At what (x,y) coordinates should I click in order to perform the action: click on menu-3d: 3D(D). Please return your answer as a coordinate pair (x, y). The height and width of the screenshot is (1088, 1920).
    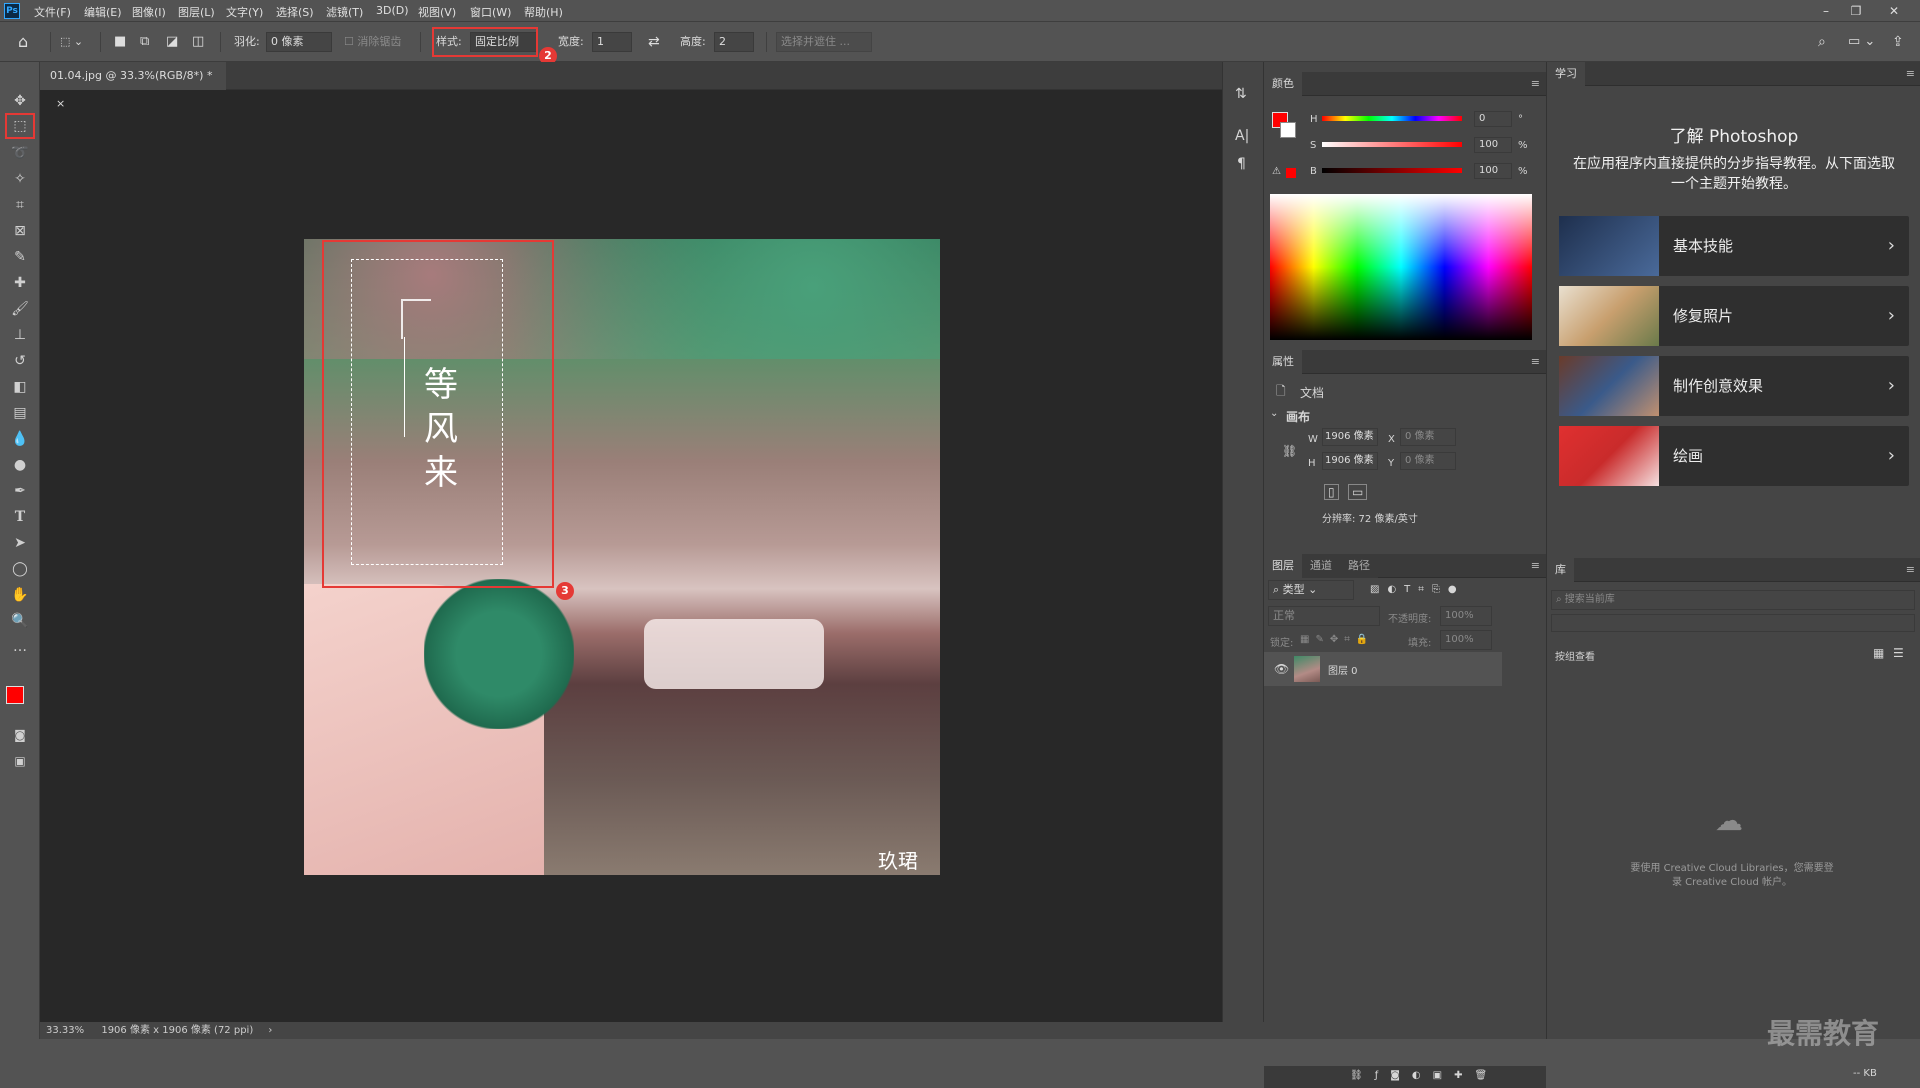
    Looking at the image, I should click on (392, 10).